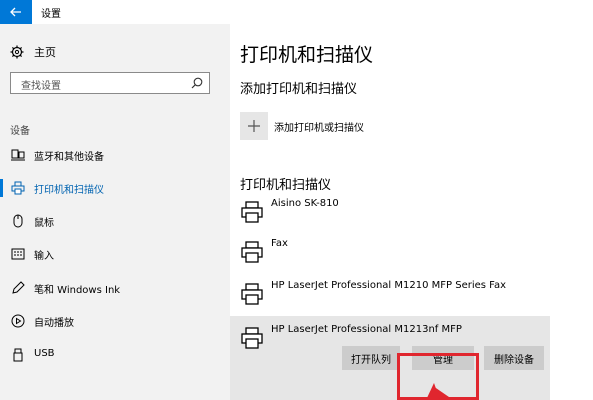 Image resolution: width=593 pixels, height=400 pixels. Describe the element at coordinates (115, 254) in the screenshot. I see `sidebar-item-typing: 输入` at that location.